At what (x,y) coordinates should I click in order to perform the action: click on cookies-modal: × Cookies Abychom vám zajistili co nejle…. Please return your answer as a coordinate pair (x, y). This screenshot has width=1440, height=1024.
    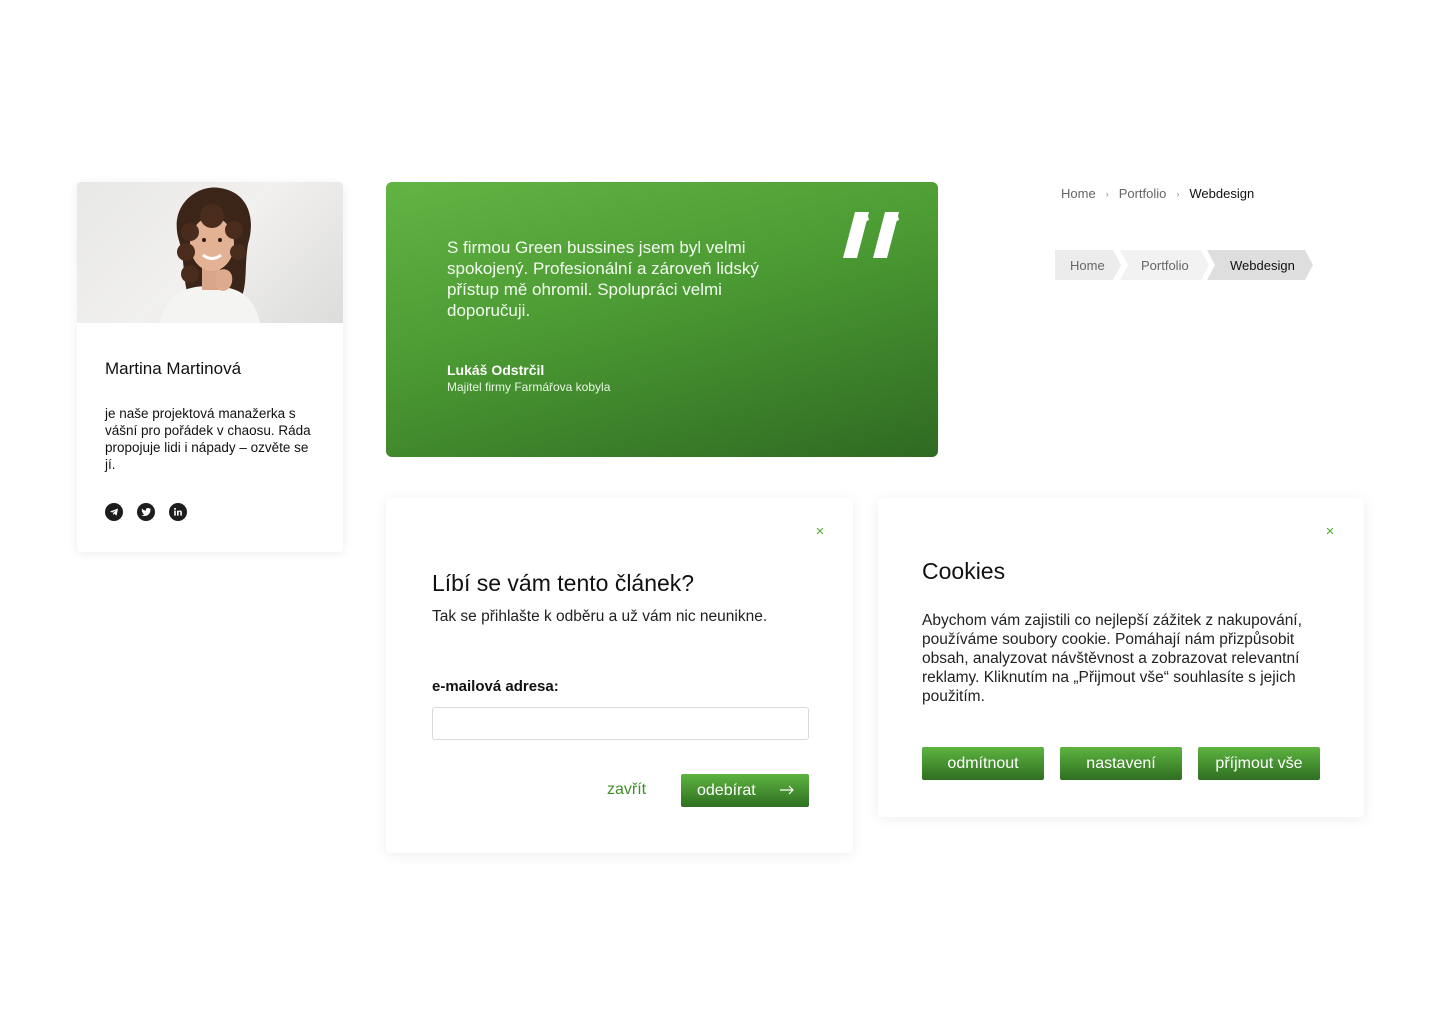
    Looking at the image, I should click on (1121, 657).